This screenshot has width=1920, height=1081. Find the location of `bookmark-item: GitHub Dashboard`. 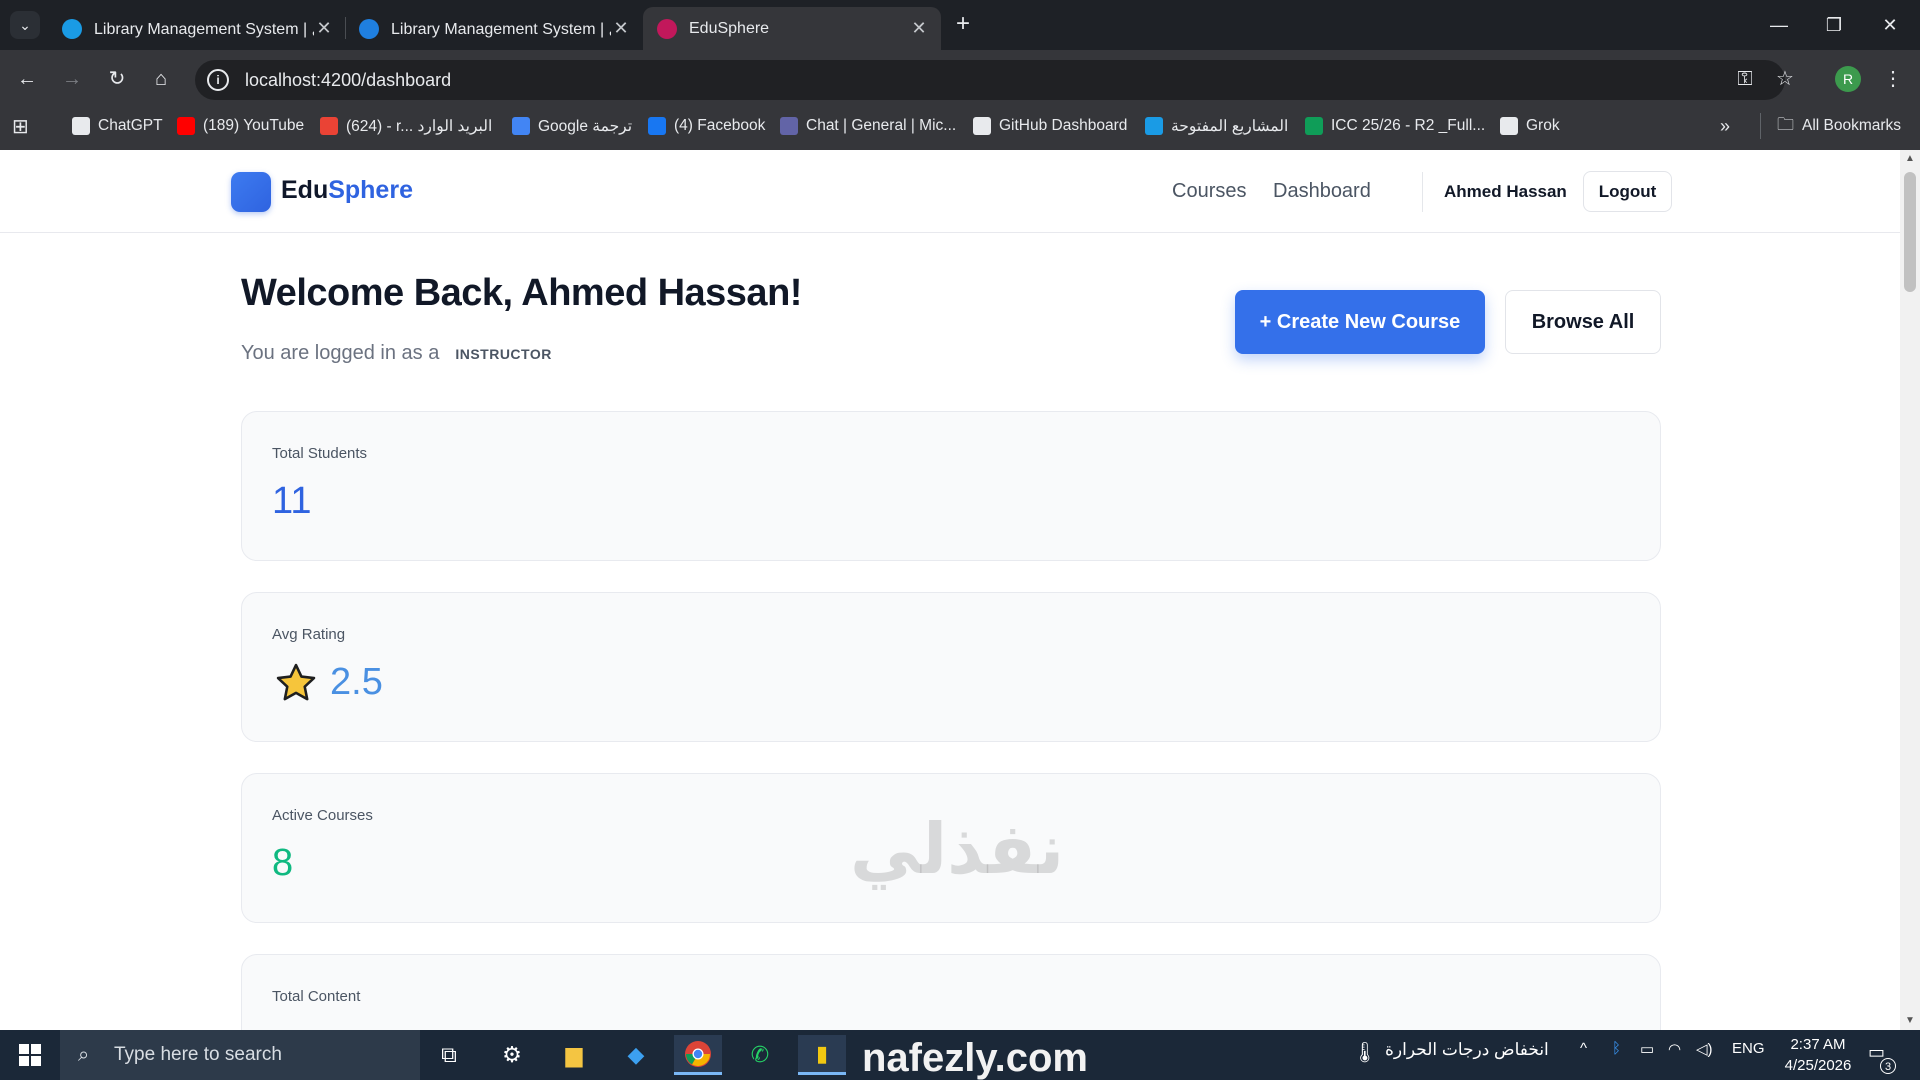

bookmark-item: GitHub Dashboard is located at coordinates (1050, 126).